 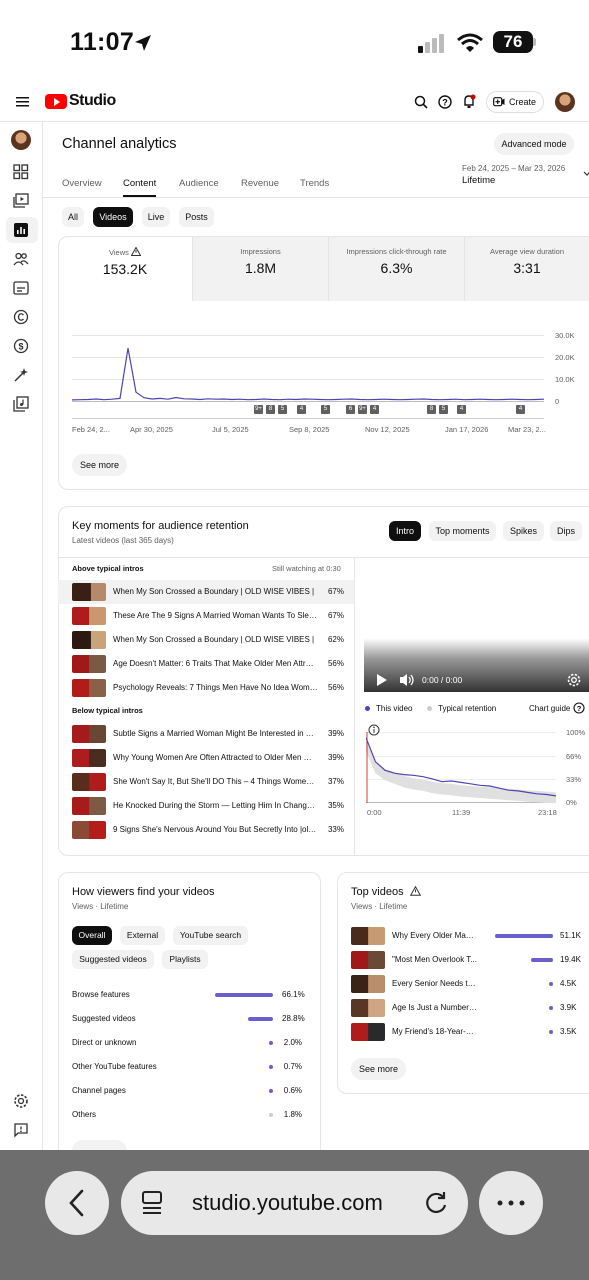 I want to click on back-button, so click(x=77, y=1203).